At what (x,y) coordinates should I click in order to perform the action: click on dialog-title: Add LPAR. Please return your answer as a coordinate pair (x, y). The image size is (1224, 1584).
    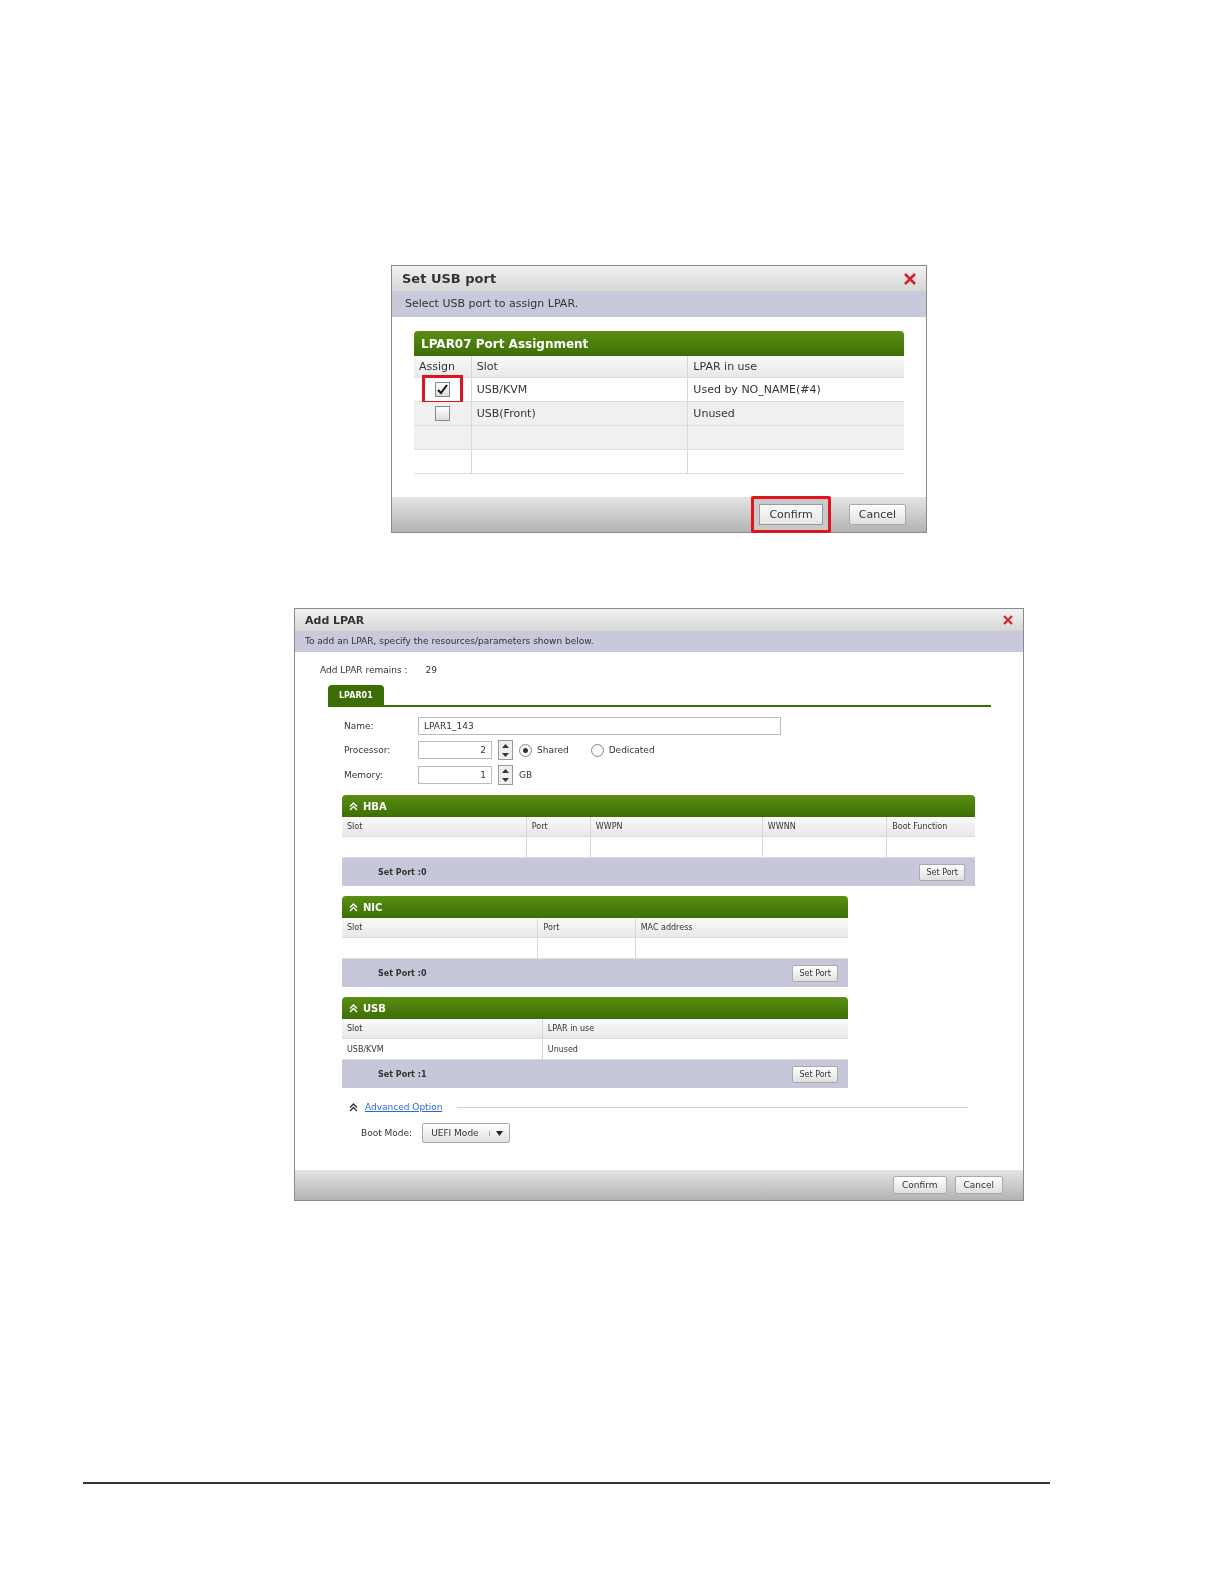
    Looking at the image, I should click on (335, 620).